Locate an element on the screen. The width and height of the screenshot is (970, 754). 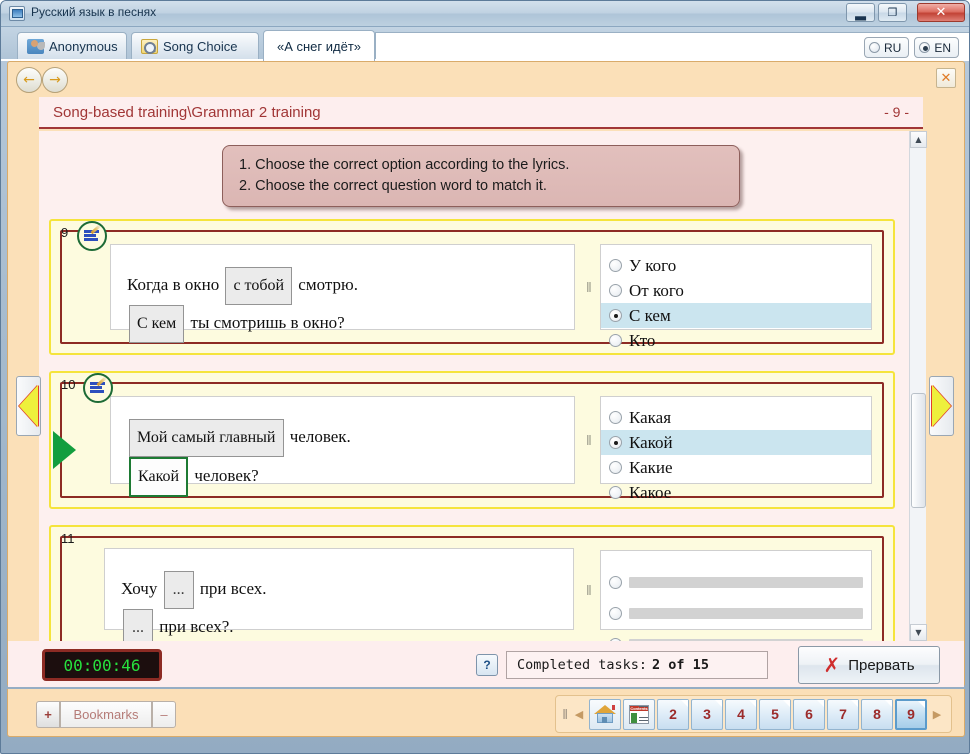
tab-anonymous: Anonymous is located at coordinates (72, 46).